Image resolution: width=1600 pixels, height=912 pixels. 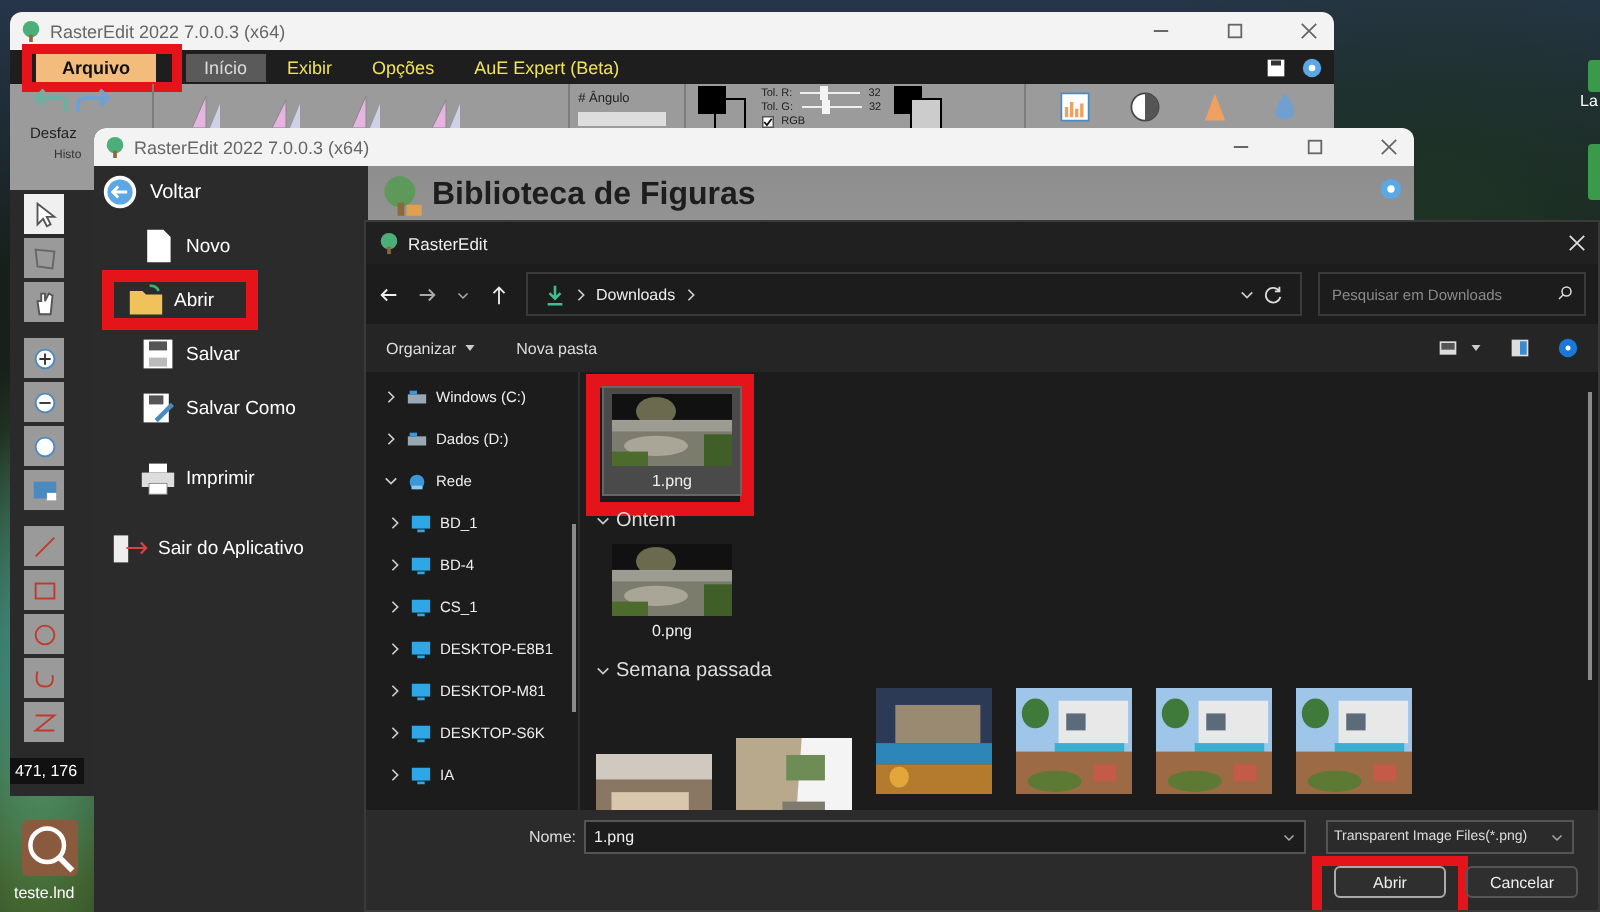 I want to click on back-button: Voltar, so click(x=152, y=192).